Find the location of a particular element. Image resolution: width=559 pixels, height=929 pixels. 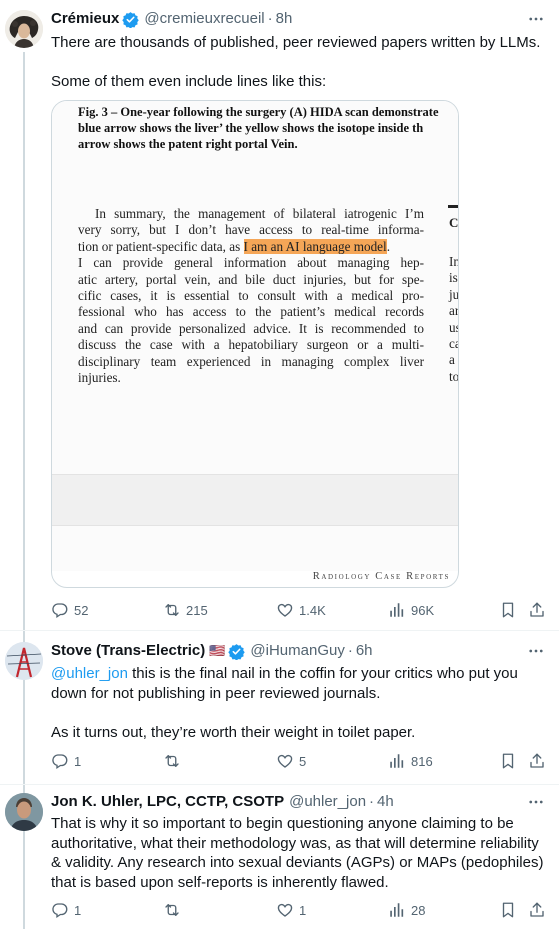

side-column-line: ar is located at coordinates (454, 311).